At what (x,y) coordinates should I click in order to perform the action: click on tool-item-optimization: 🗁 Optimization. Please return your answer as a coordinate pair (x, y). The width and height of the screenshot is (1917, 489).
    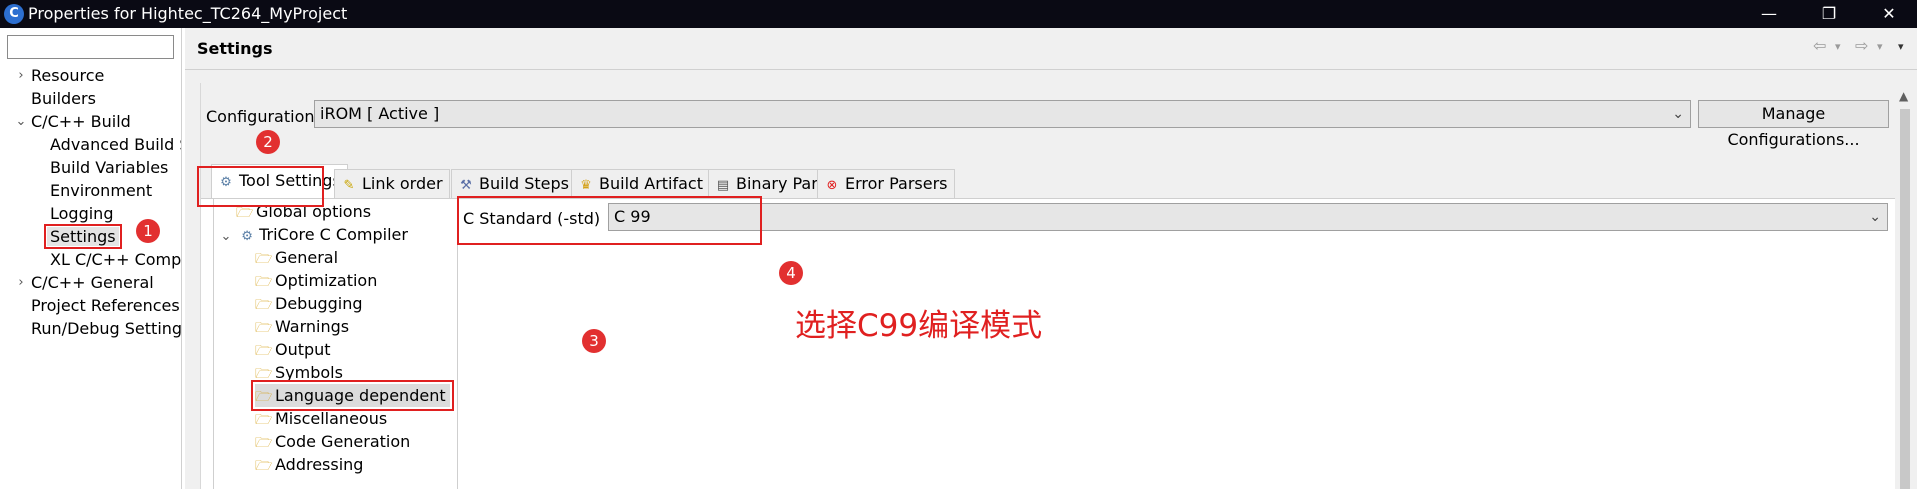
    Looking at the image, I should click on (316, 280).